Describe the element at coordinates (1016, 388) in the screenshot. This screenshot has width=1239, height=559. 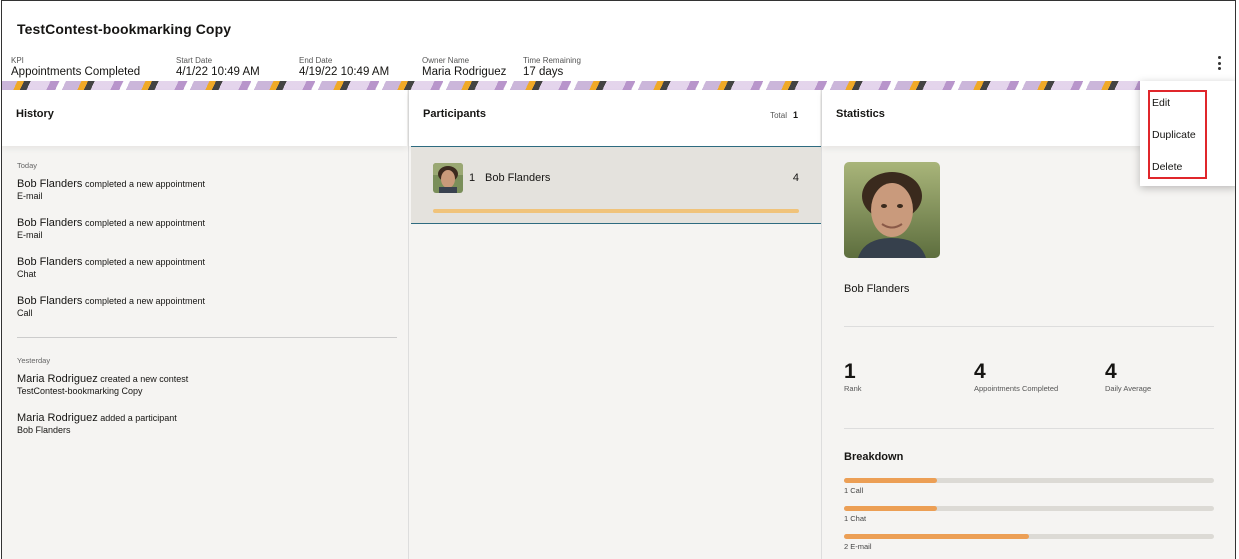
I see `stat-label: Appointments Completed` at that location.